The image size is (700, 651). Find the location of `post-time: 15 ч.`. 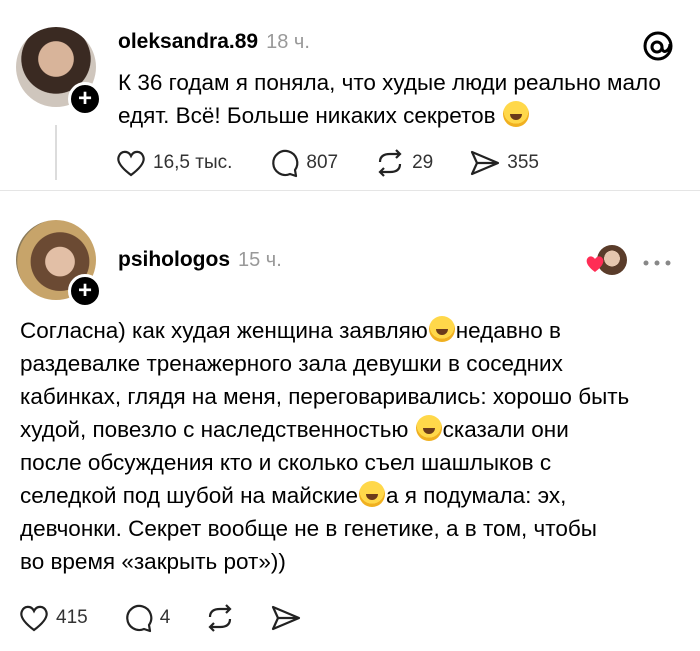

post-time: 15 ч. is located at coordinates (260, 260).